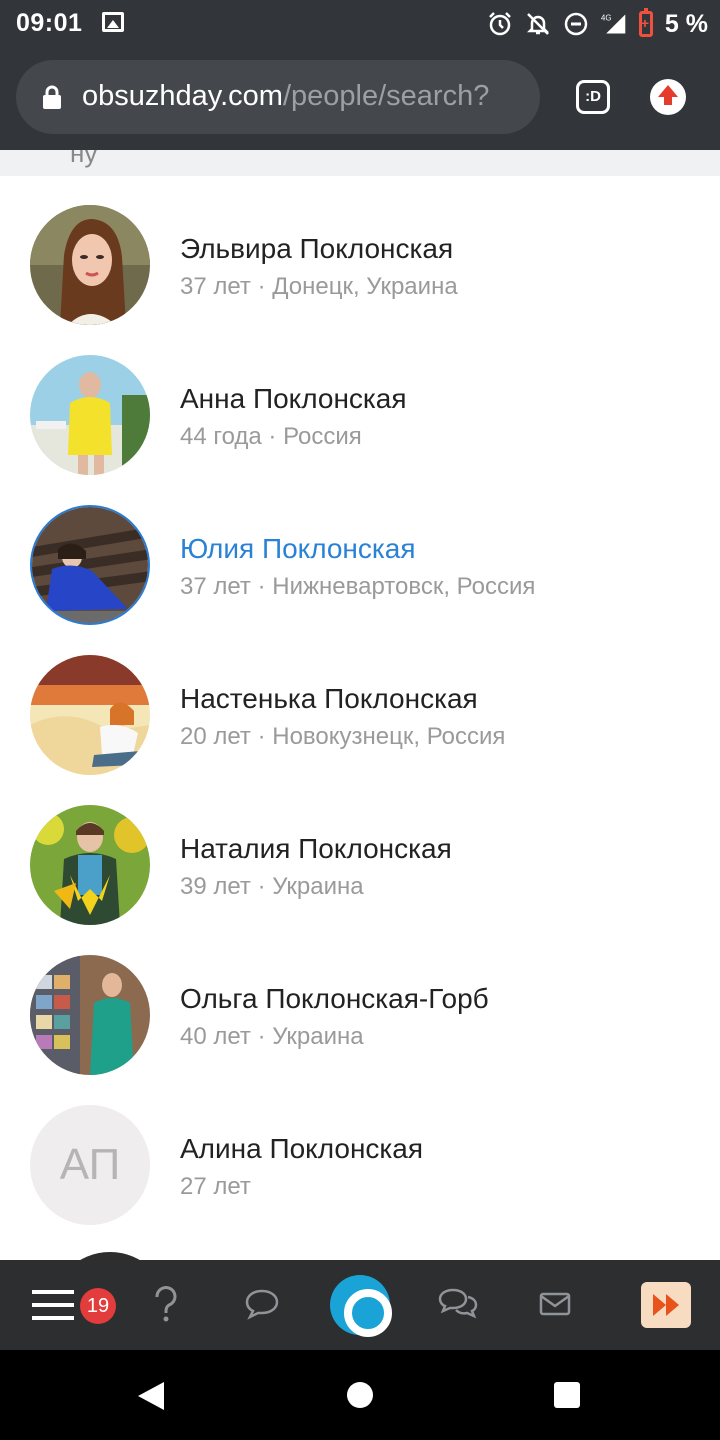 Image resolution: width=720 pixels, height=1440 pixels. What do you see at coordinates (567, 1395) in the screenshot?
I see `recents-icon` at bounding box center [567, 1395].